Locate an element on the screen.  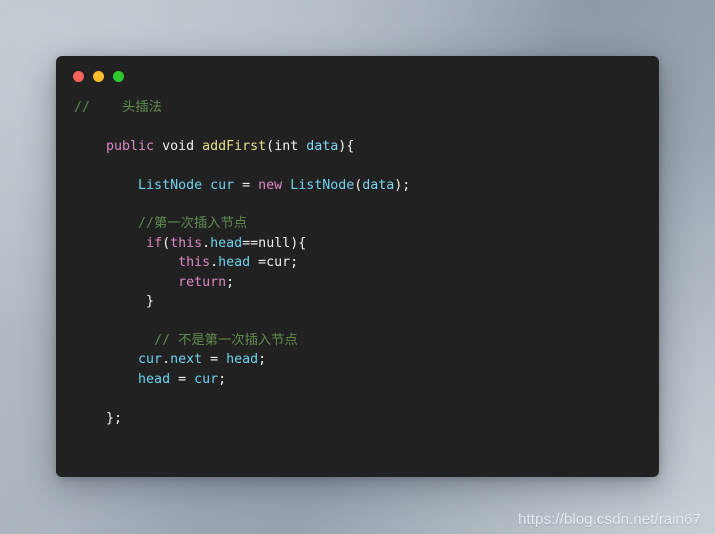
code-line: ListNode cur = new ListNode(data); is located at coordinates (357, 185).